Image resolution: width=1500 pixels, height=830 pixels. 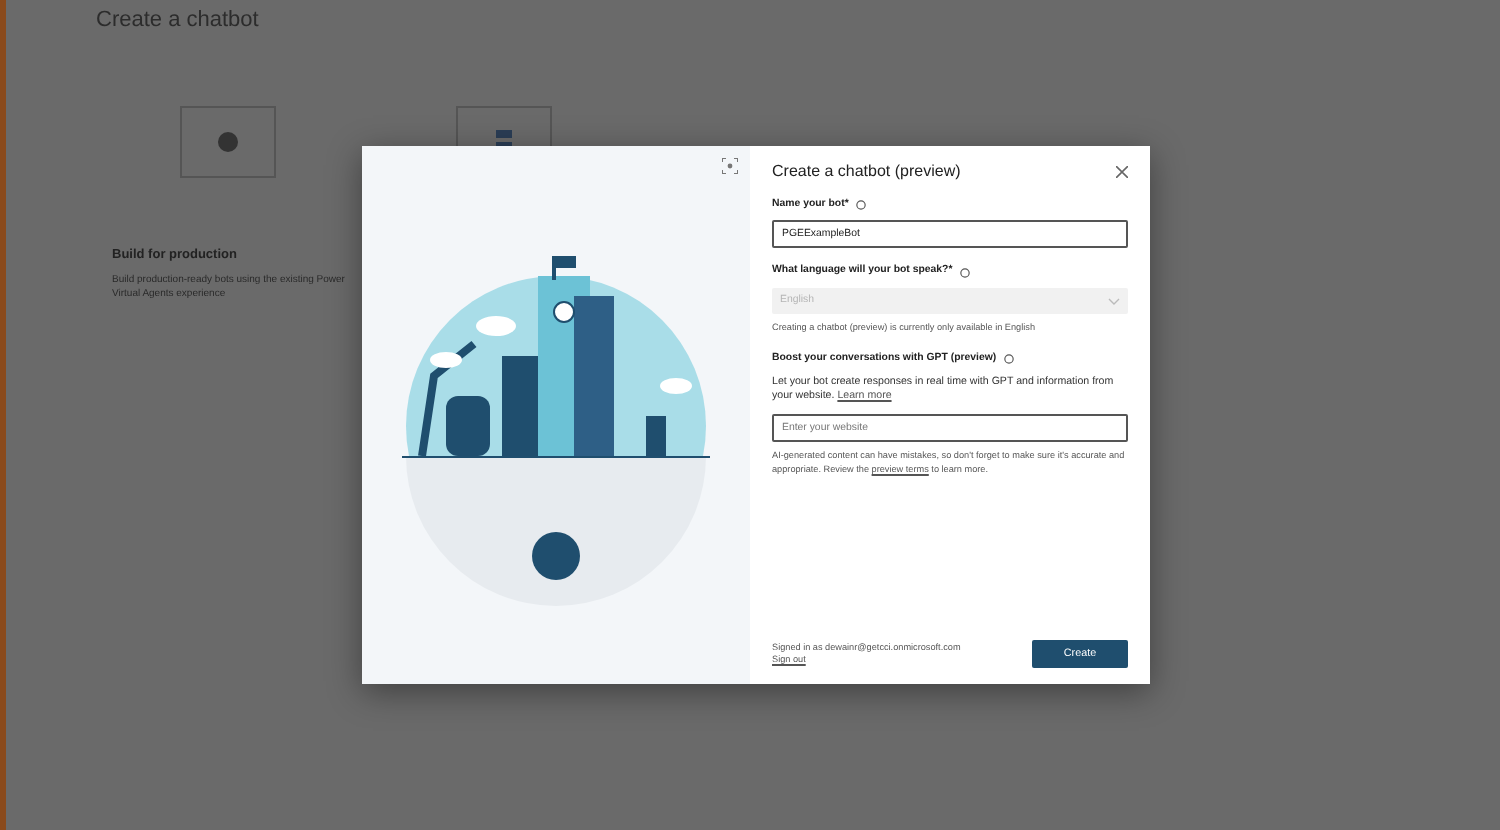 I want to click on close-button, so click(x=1122, y=171).